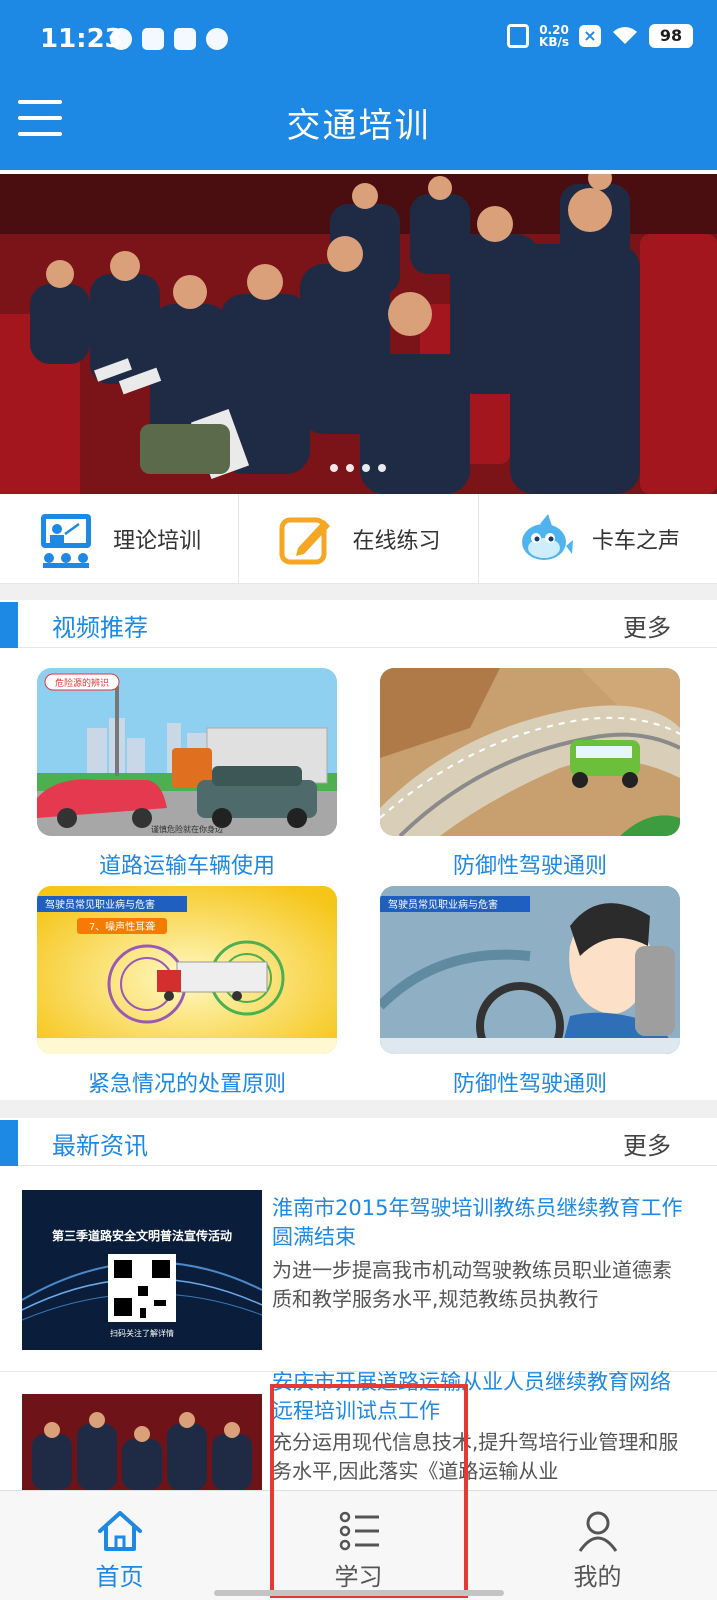  What do you see at coordinates (187, 829) in the screenshot?
I see `video-thumb-footer: 谨慎危险就在你身边` at bounding box center [187, 829].